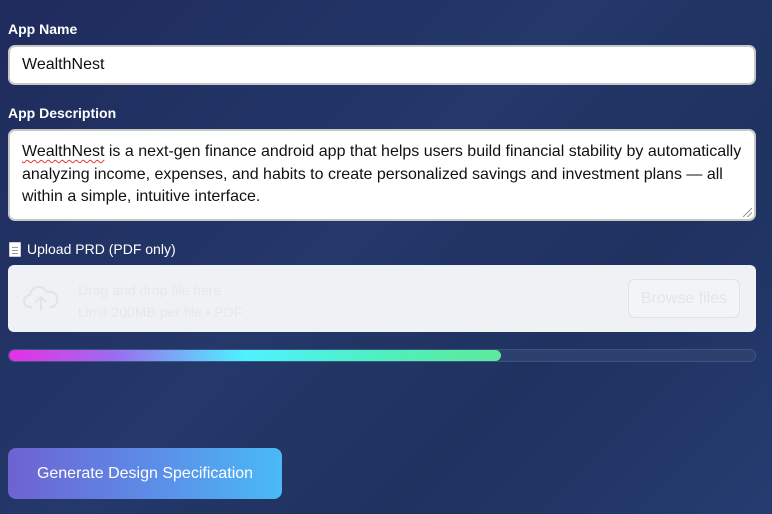  I want to click on page-icon, so click(15, 249).